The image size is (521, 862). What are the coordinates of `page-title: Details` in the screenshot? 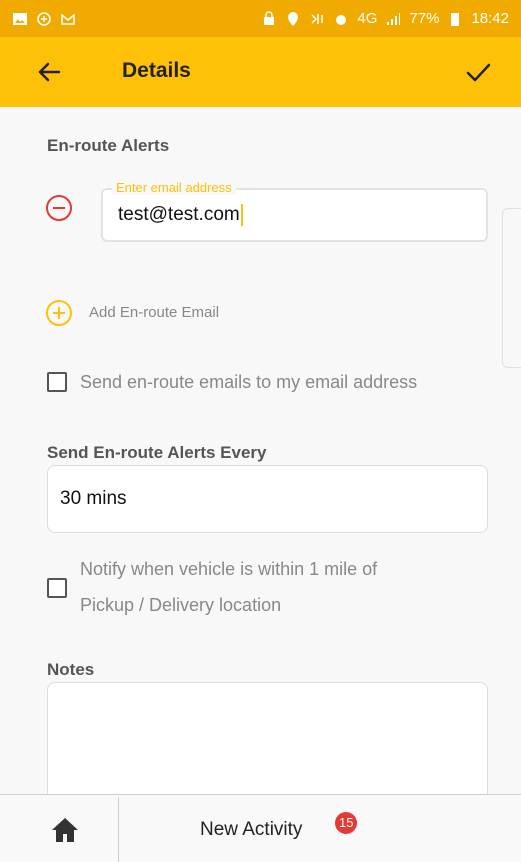 It's located at (156, 70).